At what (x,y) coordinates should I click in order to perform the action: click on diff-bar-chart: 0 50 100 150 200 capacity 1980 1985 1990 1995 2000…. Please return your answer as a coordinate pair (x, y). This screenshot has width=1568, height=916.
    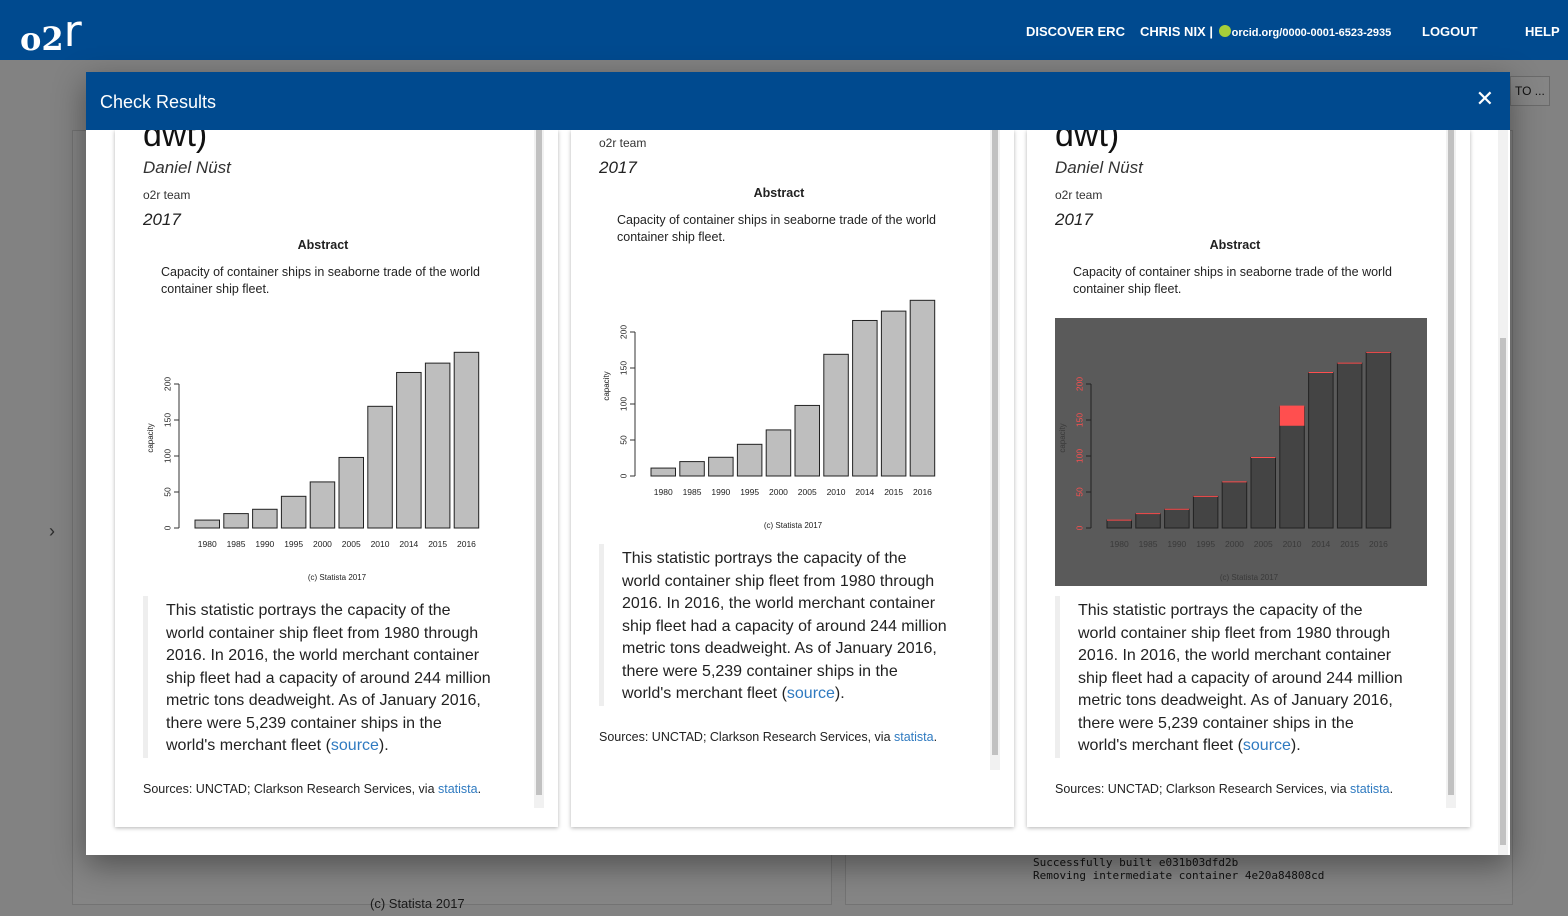
    Looking at the image, I should click on (1241, 452).